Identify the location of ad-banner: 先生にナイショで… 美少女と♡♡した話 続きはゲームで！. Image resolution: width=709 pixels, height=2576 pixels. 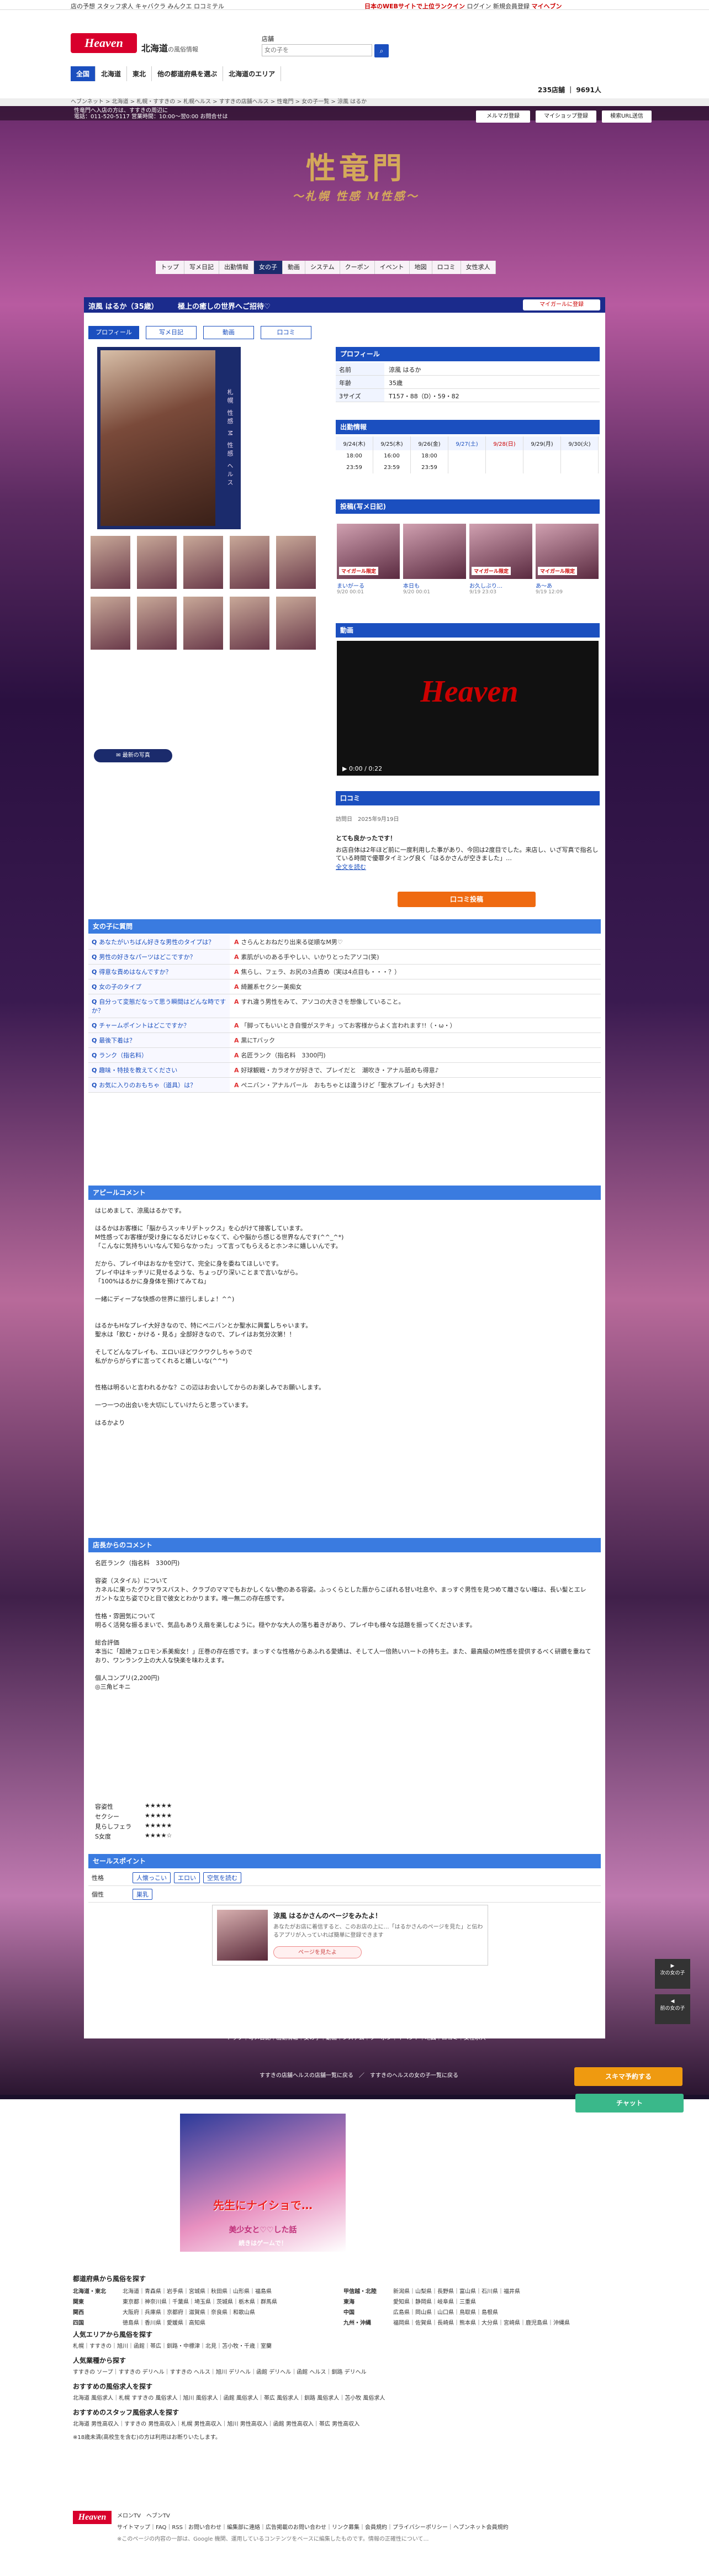
(263, 2183).